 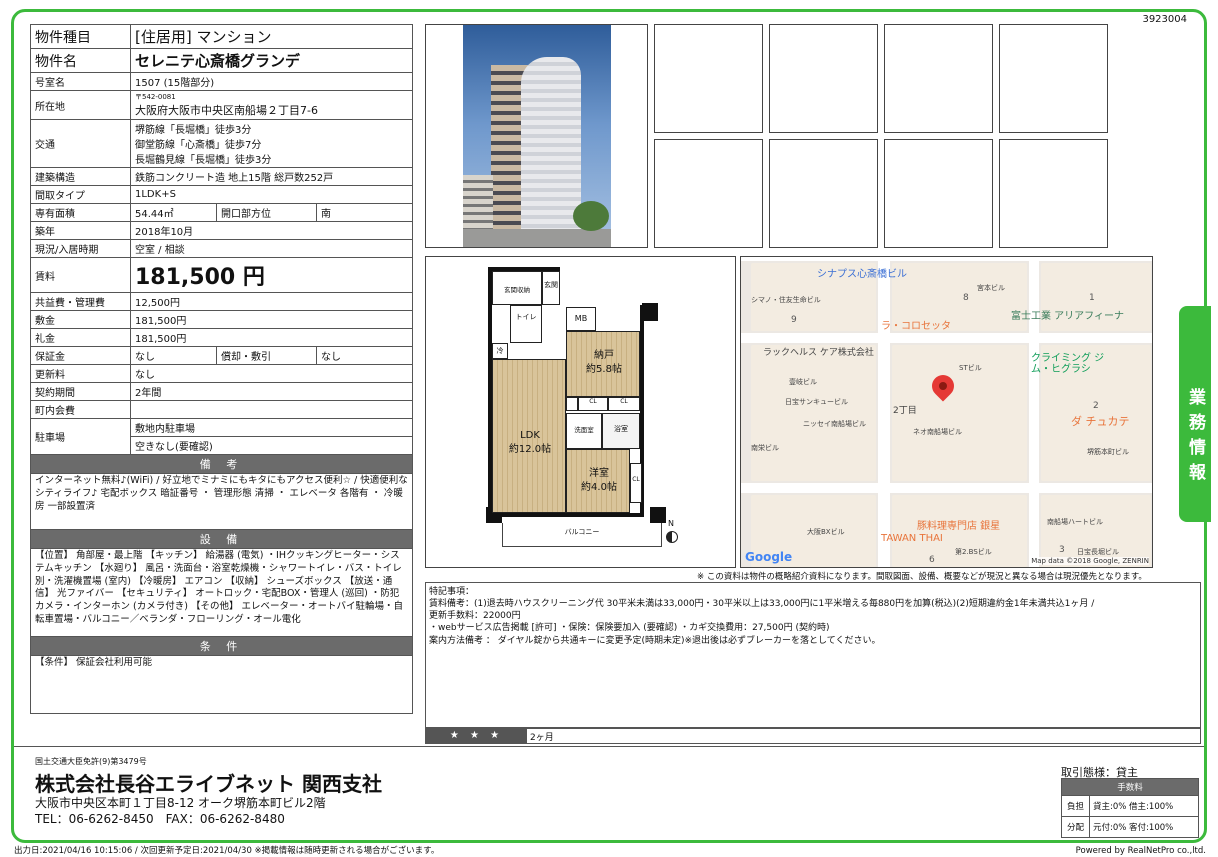 What do you see at coordinates (582, 535) in the screenshot?
I see `balcony: バルコニー` at bounding box center [582, 535].